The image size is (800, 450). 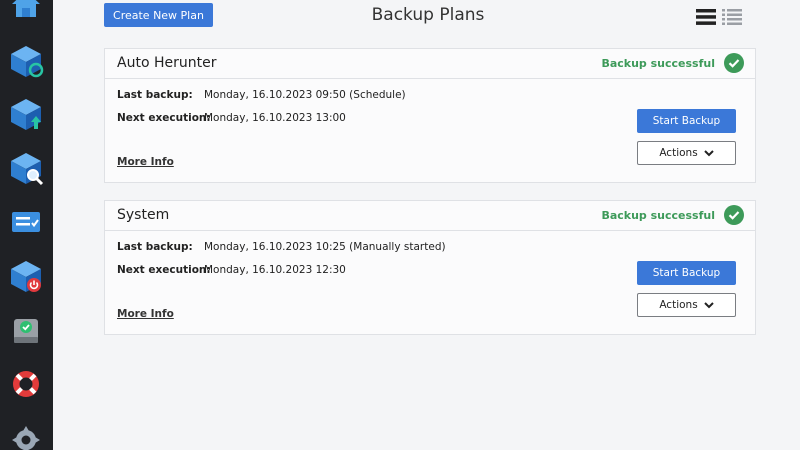 What do you see at coordinates (26, 114) in the screenshot?
I see `backup-upload-icon` at bounding box center [26, 114].